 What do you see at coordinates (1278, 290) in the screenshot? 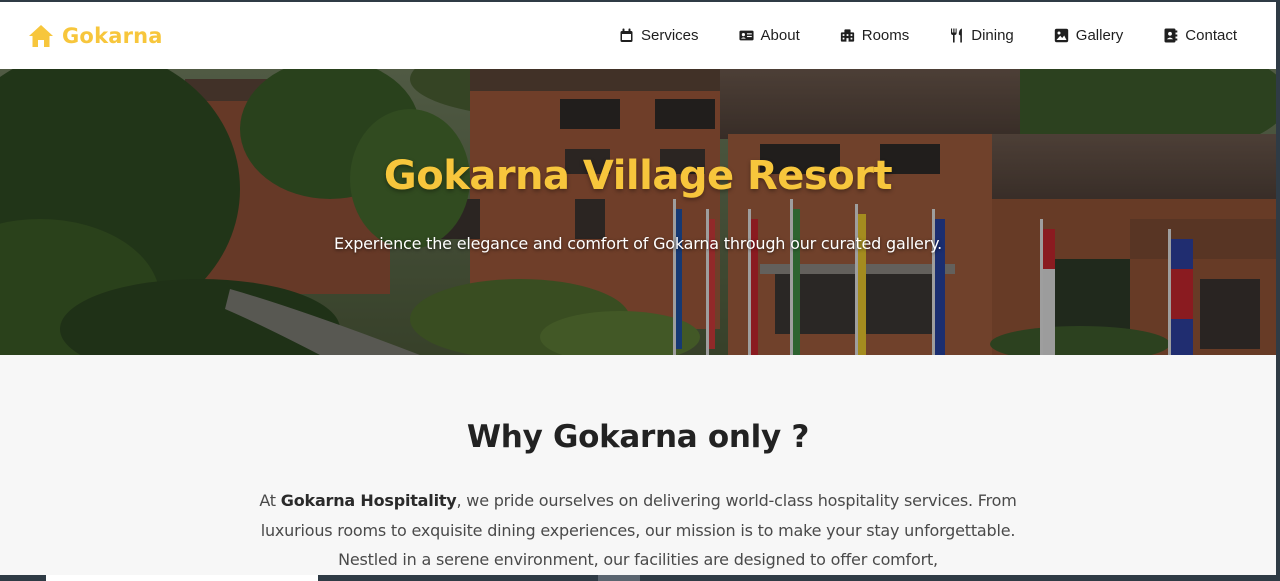
I see `window-edge` at bounding box center [1278, 290].